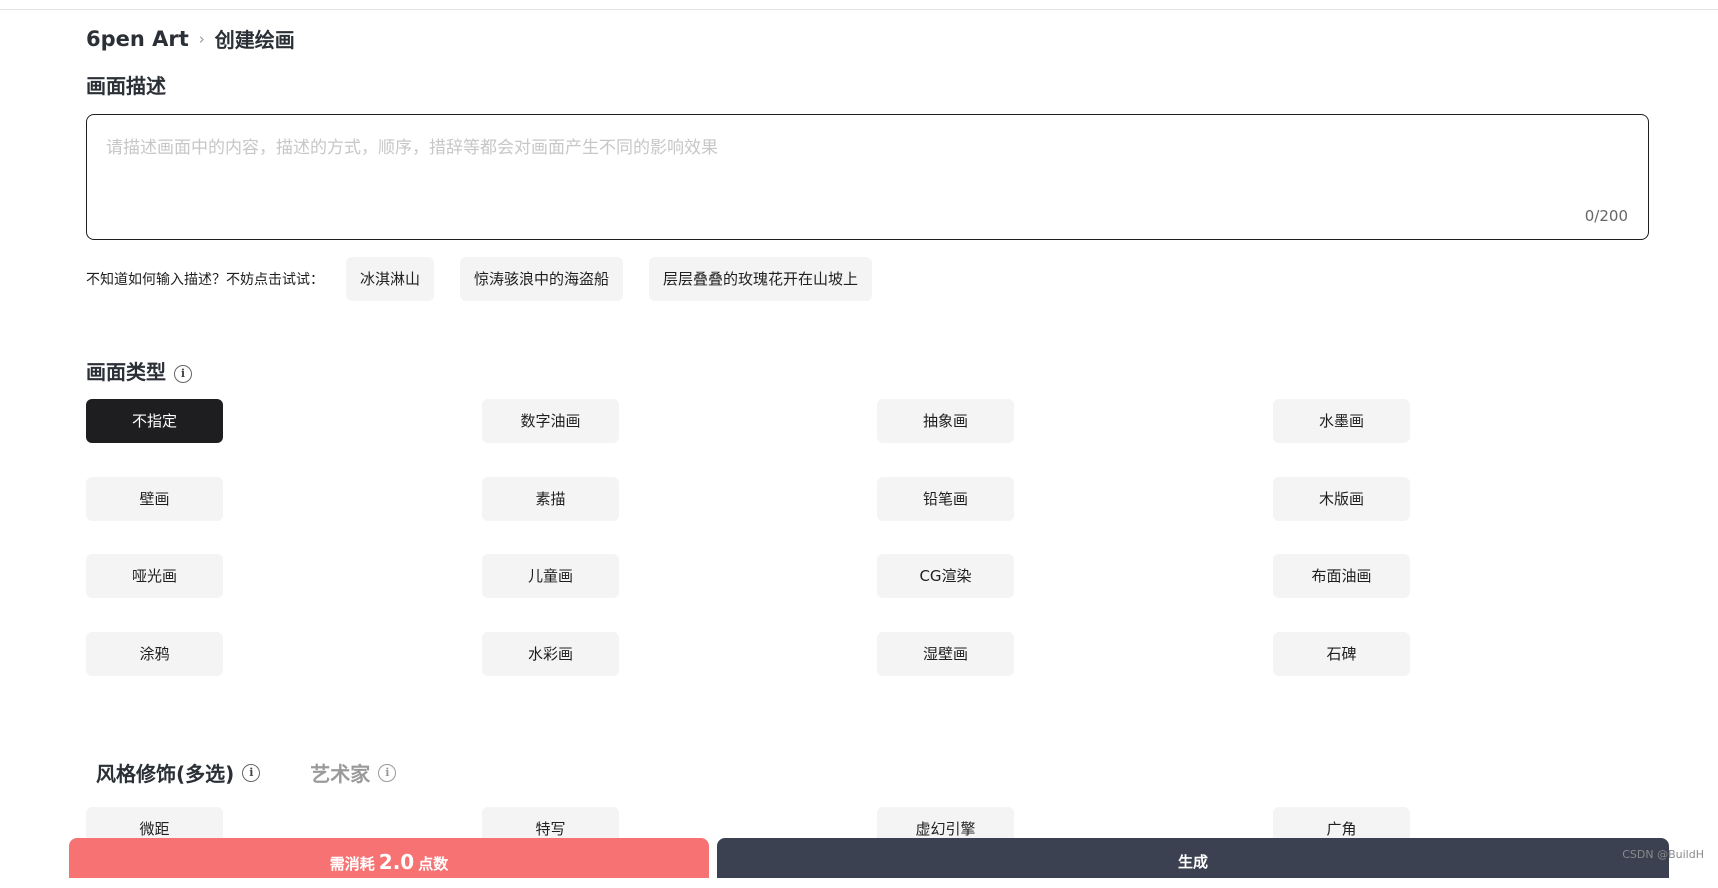 The height and width of the screenshot is (888, 1718). I want to click on hint-label: 不知道如何输入描述？不妨点击试试：, so click(205, 280).